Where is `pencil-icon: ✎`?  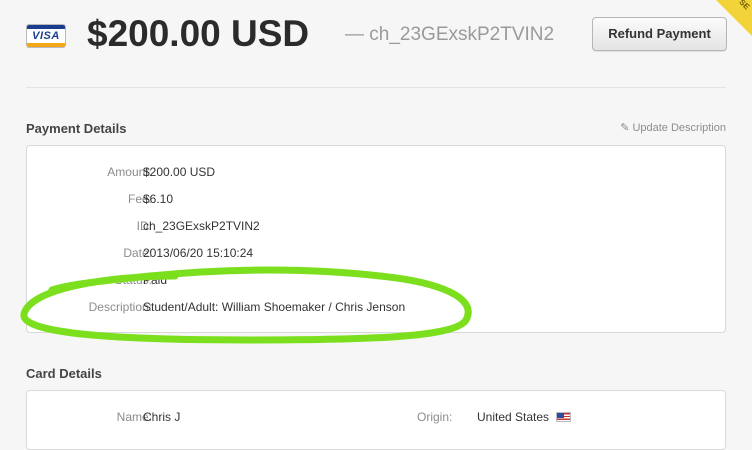 pencil-icon: ✎ is located at coordinates (625, 128).